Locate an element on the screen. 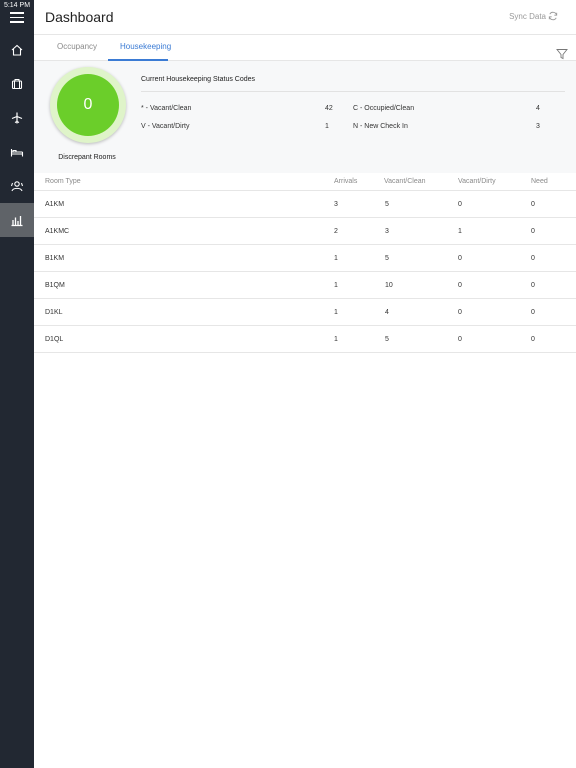 Image resolution: width=576 pixels, height=768 pixels. table-row: A1KM 3 5 0 0 is located at coordinates (305, 204).